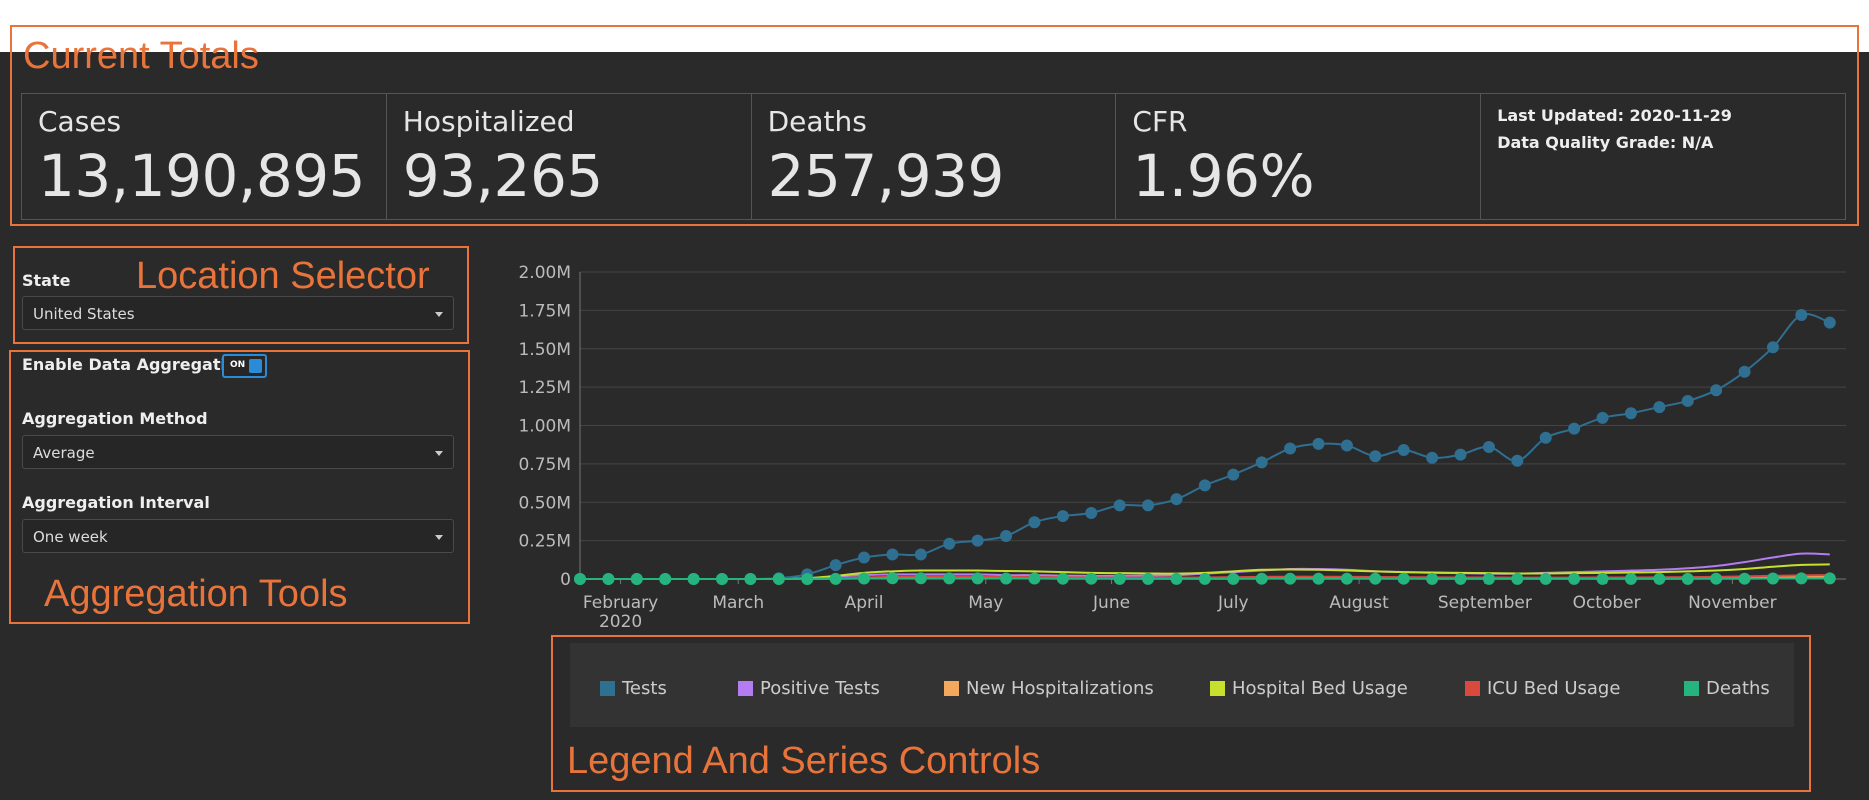 Image resolution: width=1869 pixels, height=800 pixels. I want to click on legend-label: Tests, so click(644, 688).